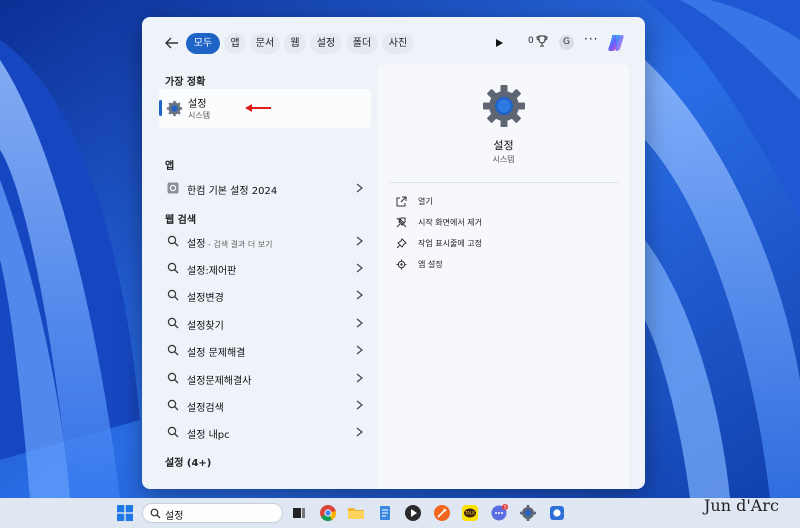  Describe the element at coordinates (212, 513) in the screenshot. I see `taskbar-search-box: 설정` at that location.